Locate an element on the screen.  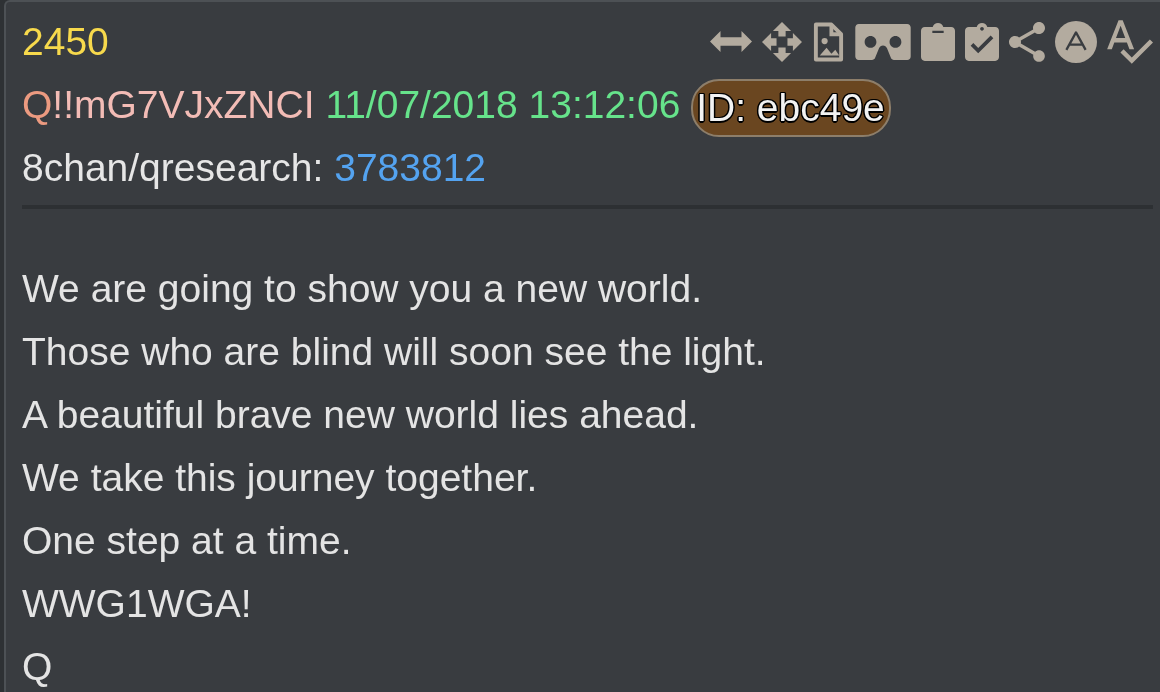
tripcode: !!mG7VJxZNCI is located at coordinates (183, 104).